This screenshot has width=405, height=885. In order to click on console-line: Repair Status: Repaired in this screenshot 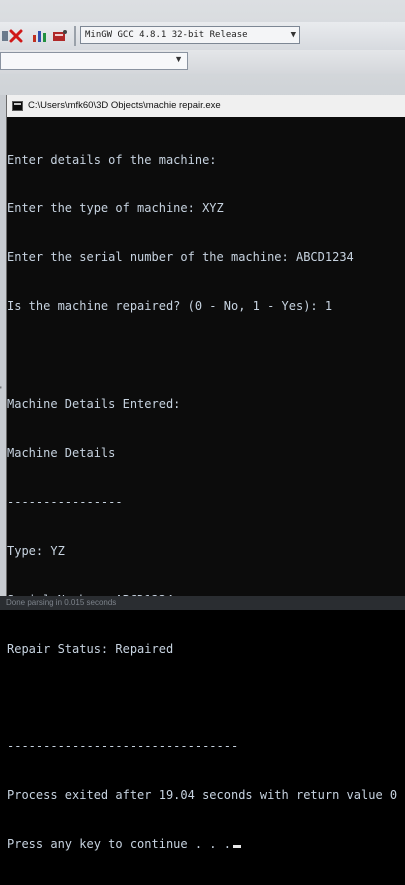, I will do `click(90, 648)`.